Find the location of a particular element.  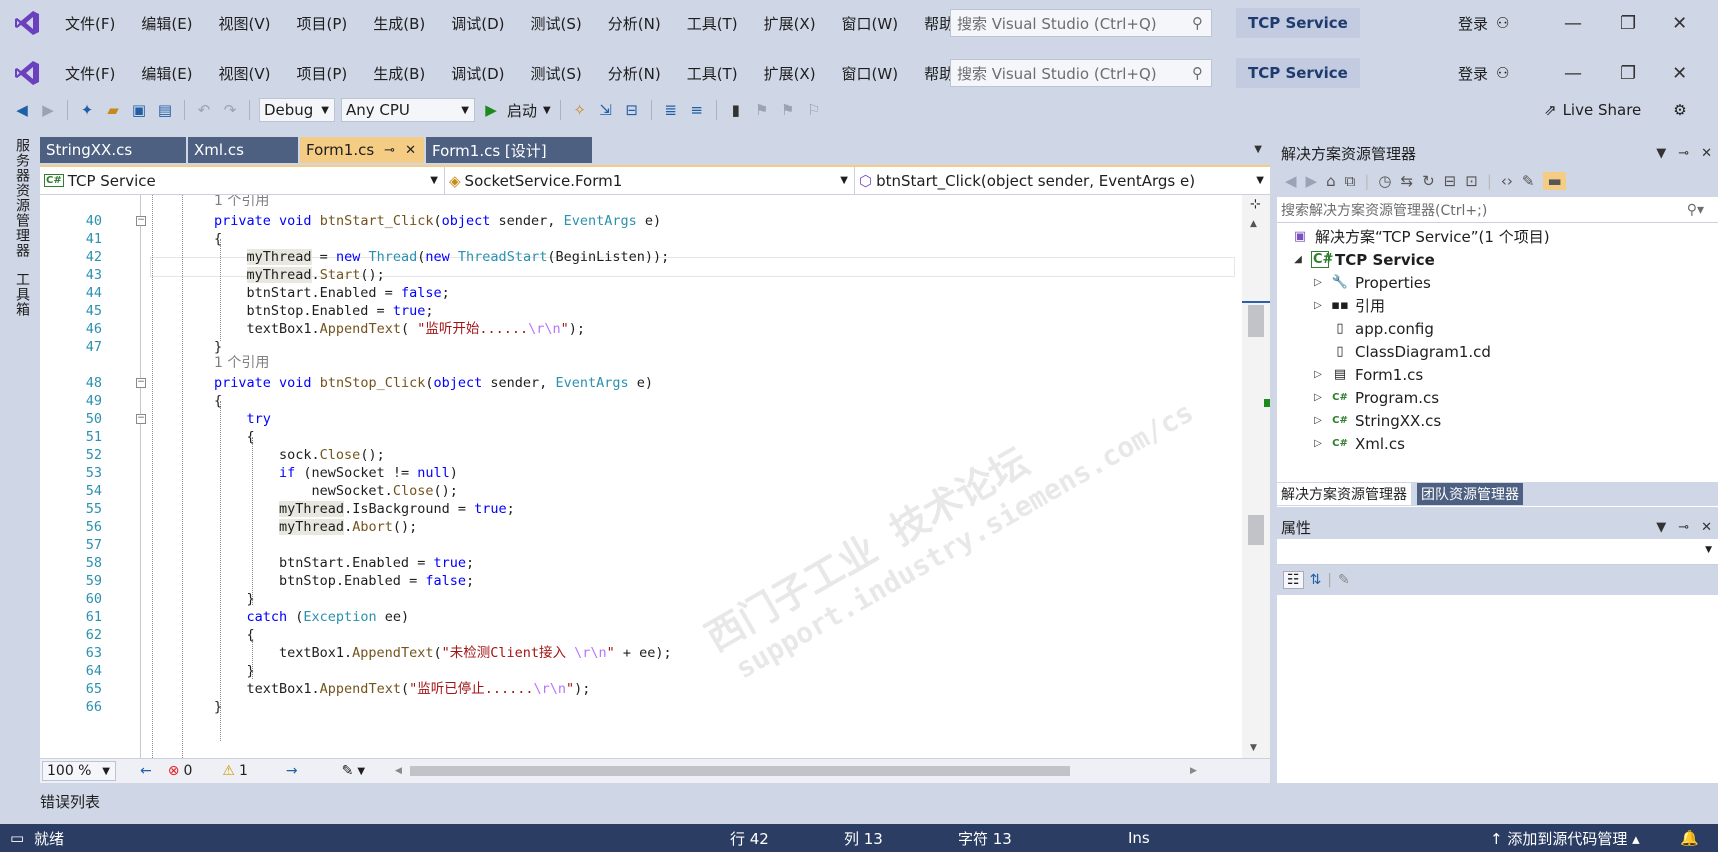

scroll-left-icon: ◀ is located at coordinates (398, 771).